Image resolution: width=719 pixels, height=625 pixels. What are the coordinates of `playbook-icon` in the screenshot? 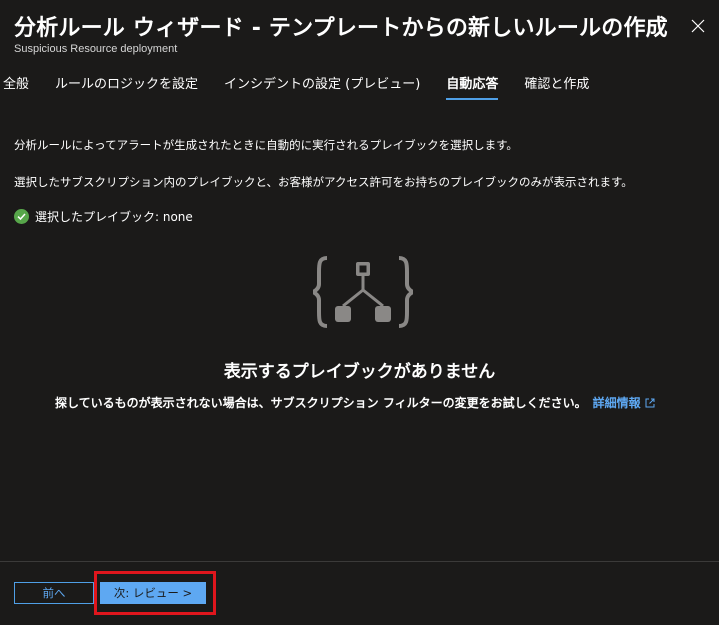 It's located at (363, 292).